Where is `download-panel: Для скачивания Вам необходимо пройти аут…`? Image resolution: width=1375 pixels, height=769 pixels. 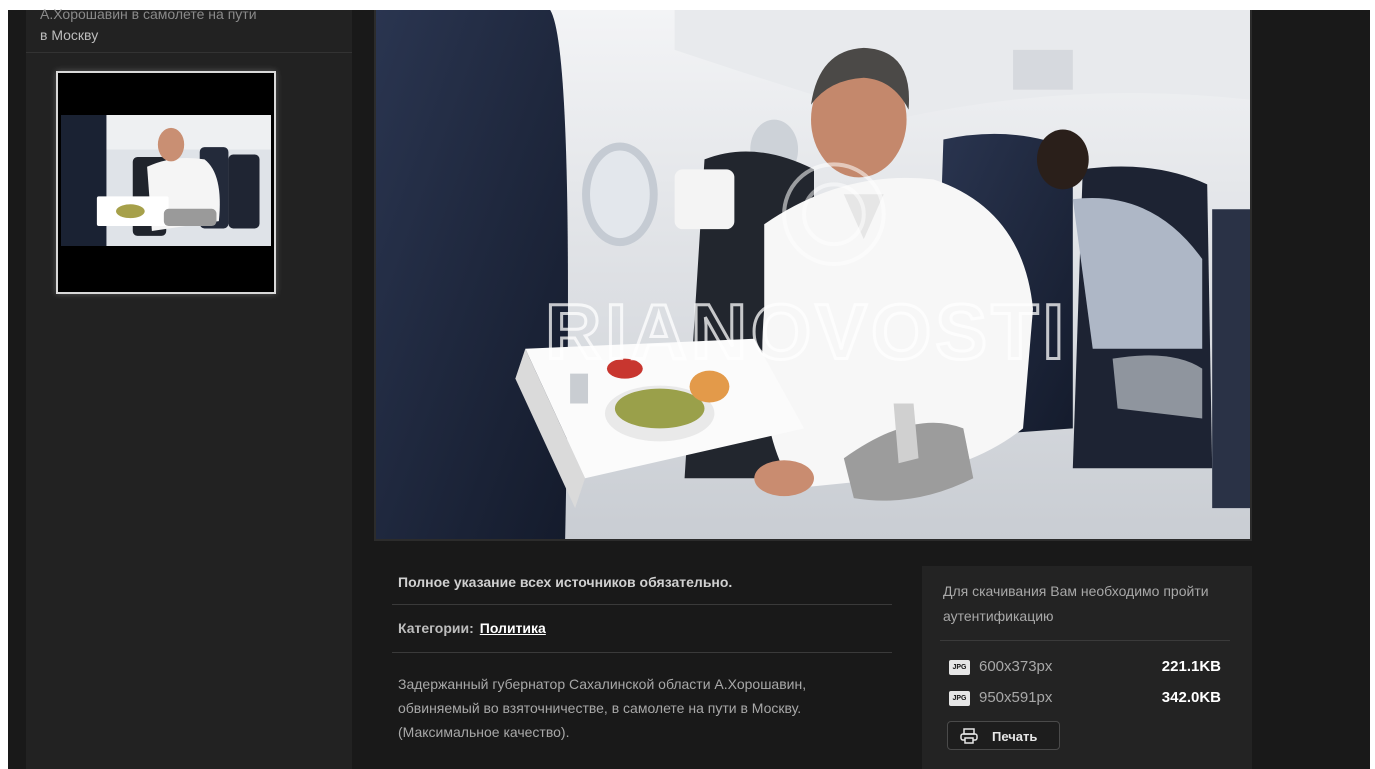 download-panel: Для скачивания Вам необходимо пройти аут… is located at coordinates (1087, 667).